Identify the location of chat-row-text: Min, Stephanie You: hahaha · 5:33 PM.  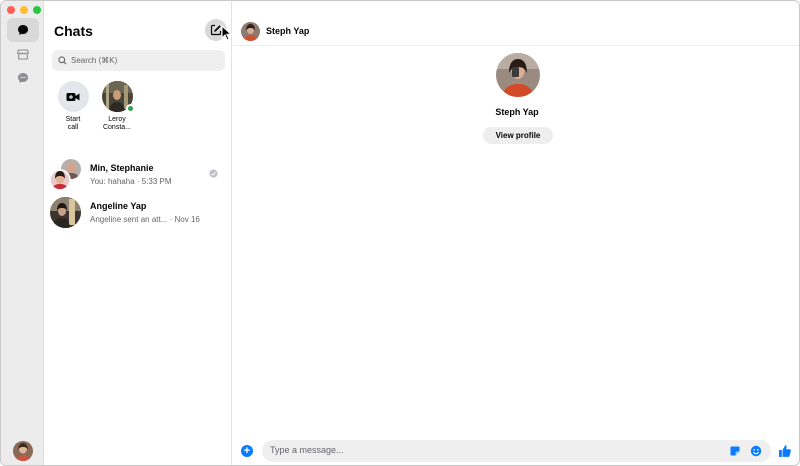
(158, 174).